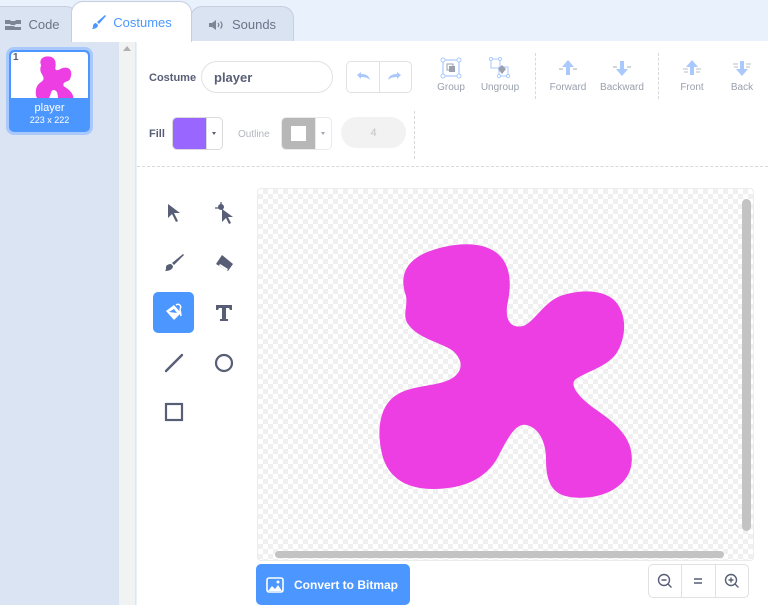 The image size is (768, 605). I want to click on canvas-vertical-scrollbar, so click(746, 365).